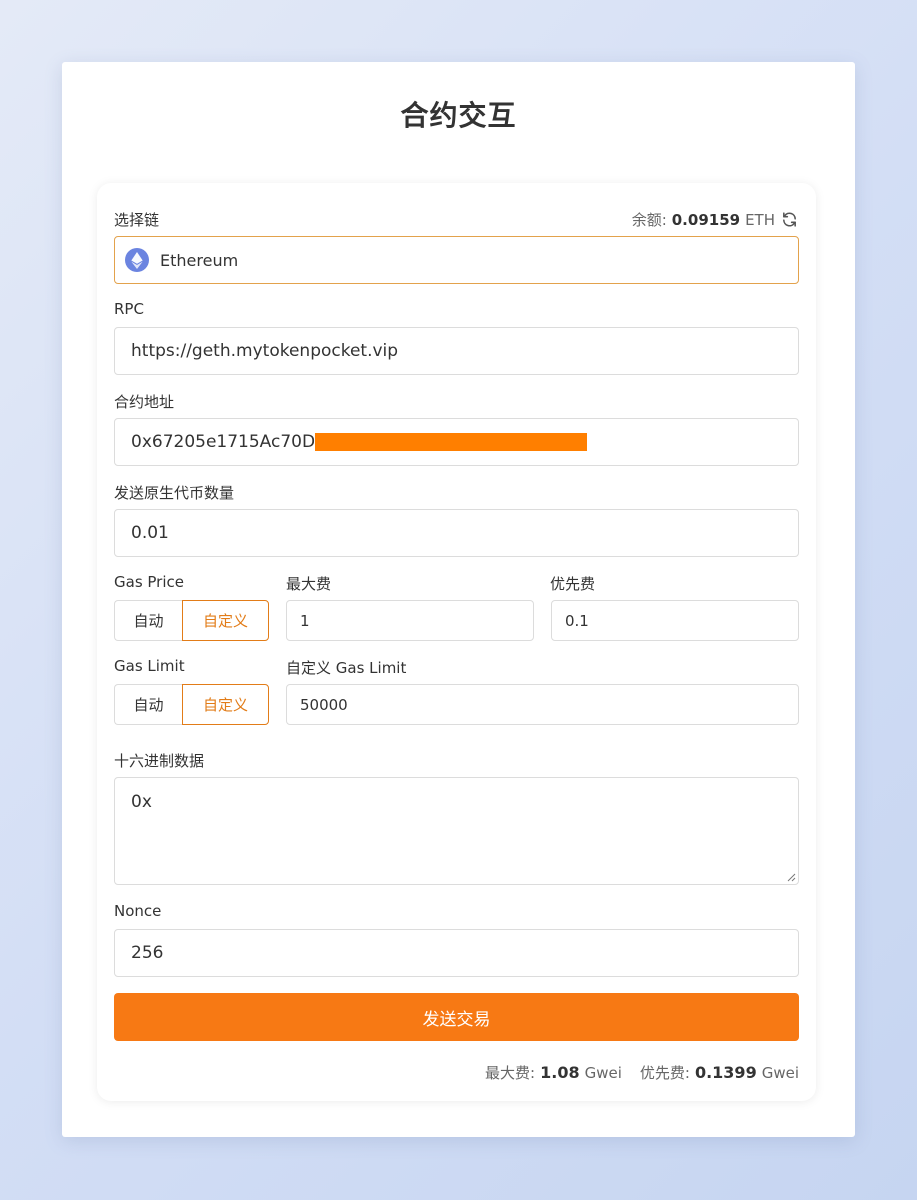 The height and width of the screenshot is (1200, 917). I want to click on priority-fee-label: 优先费, so click(573, 584).